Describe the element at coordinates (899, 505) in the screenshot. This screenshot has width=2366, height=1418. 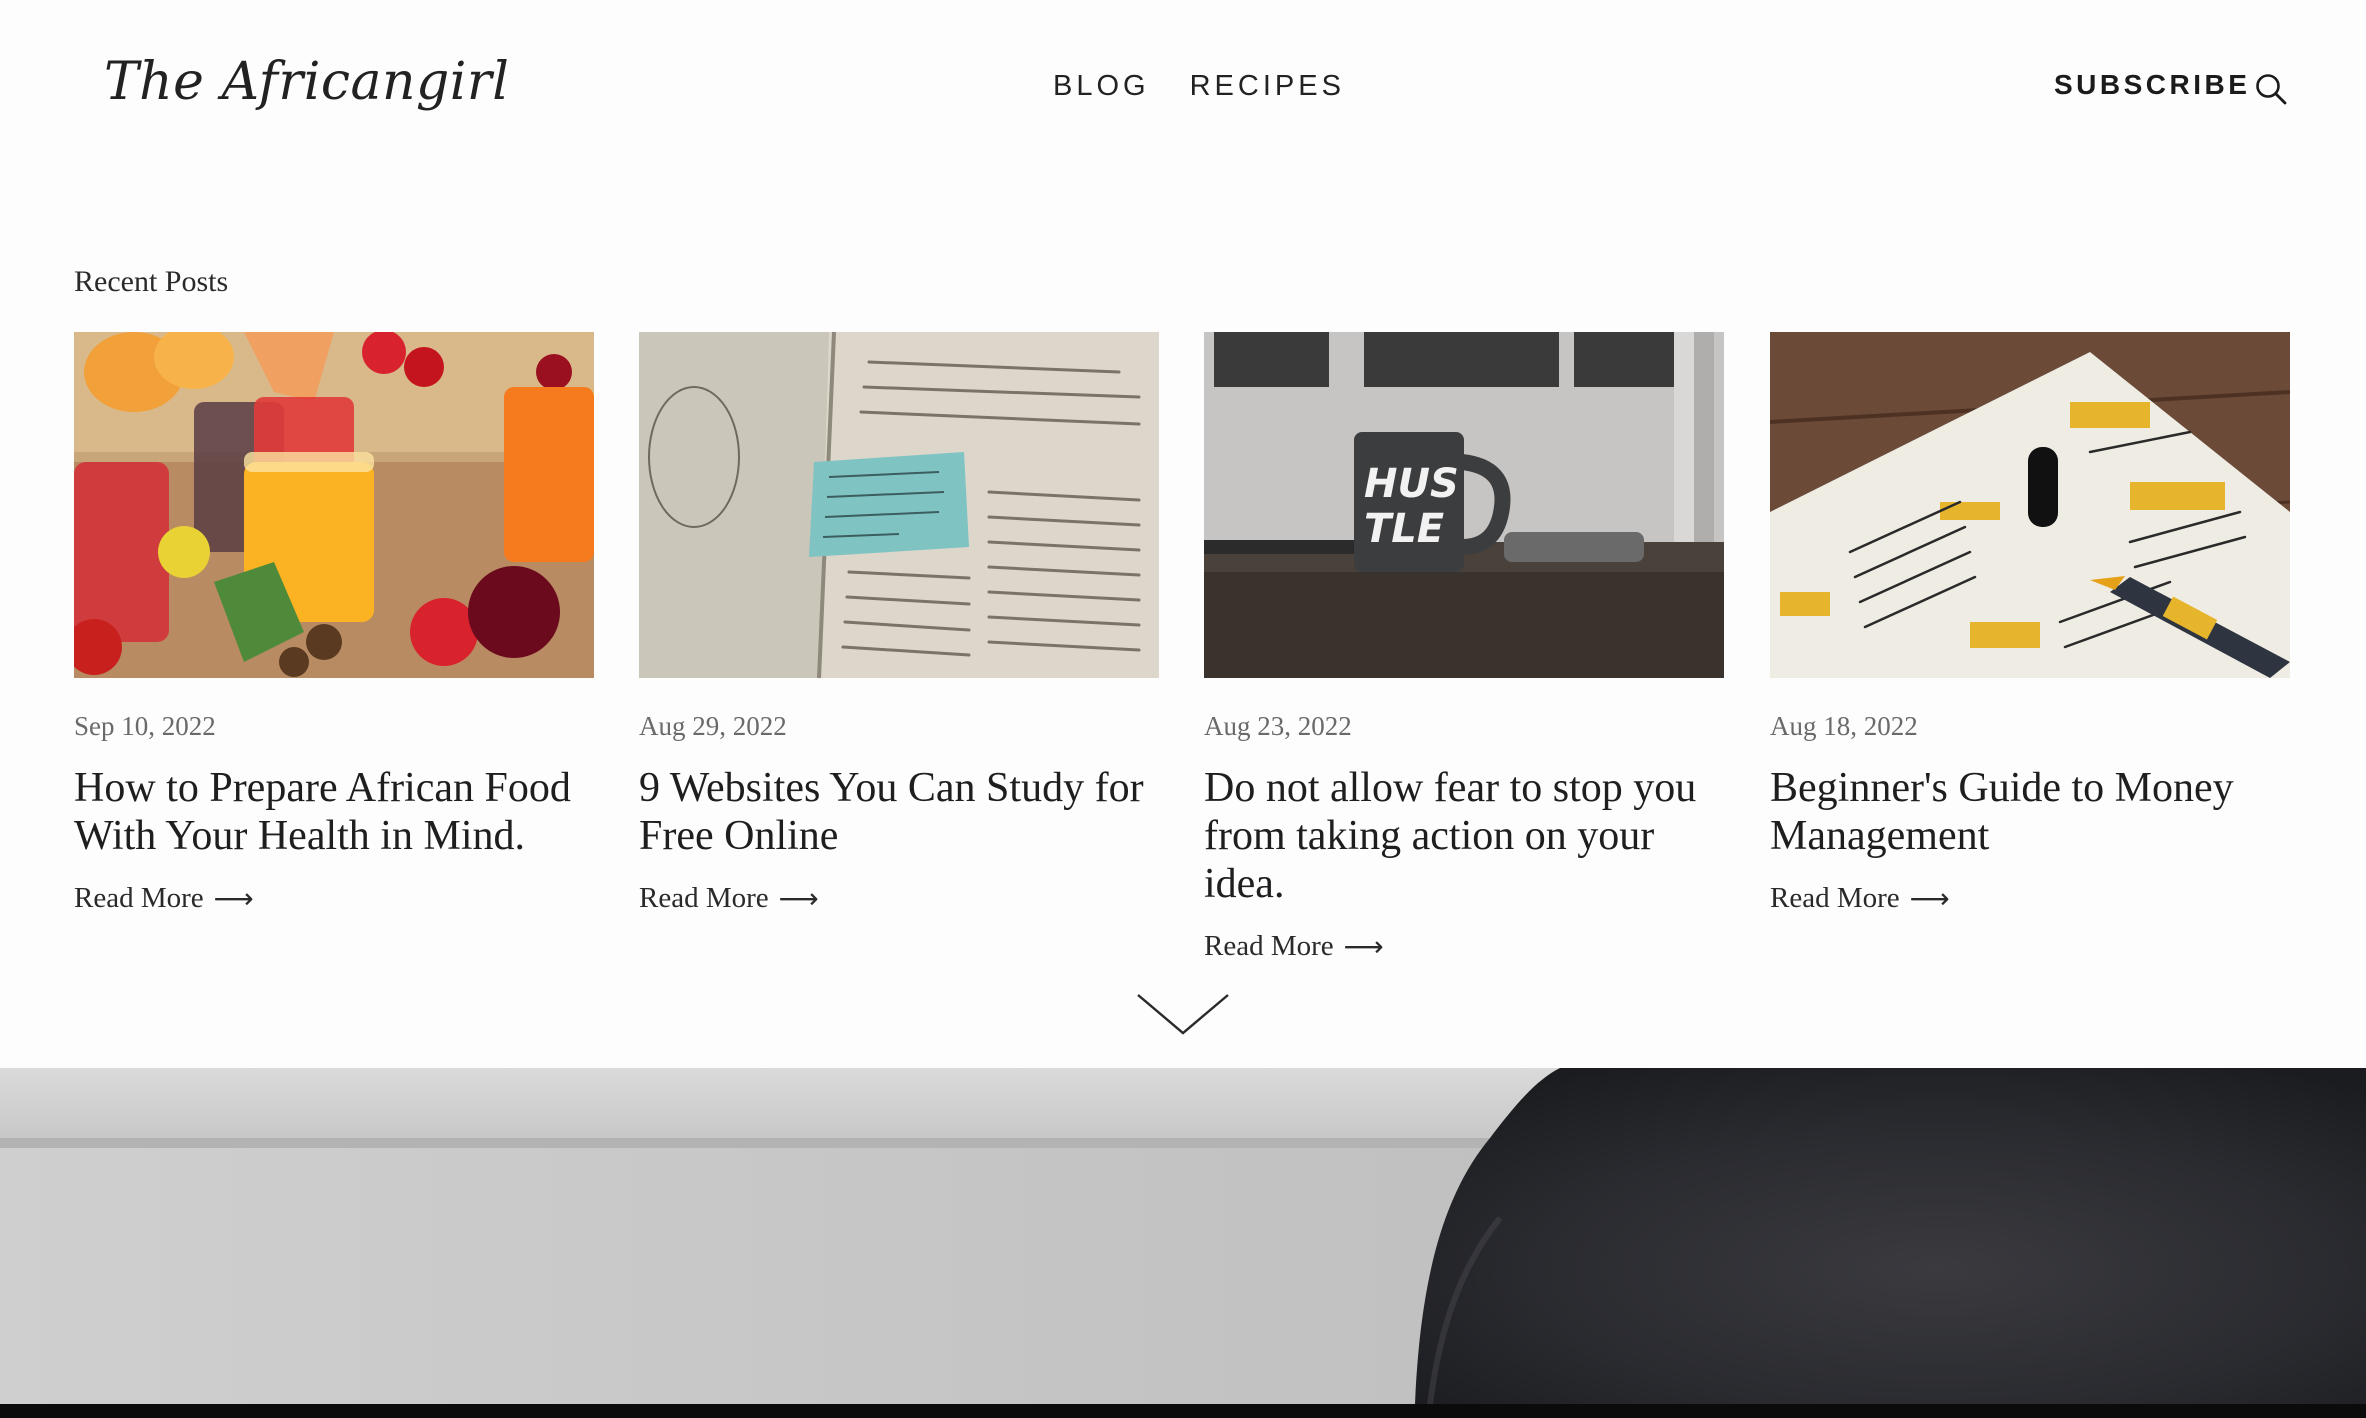
I see `post-thumbnail-open-book` at that location.